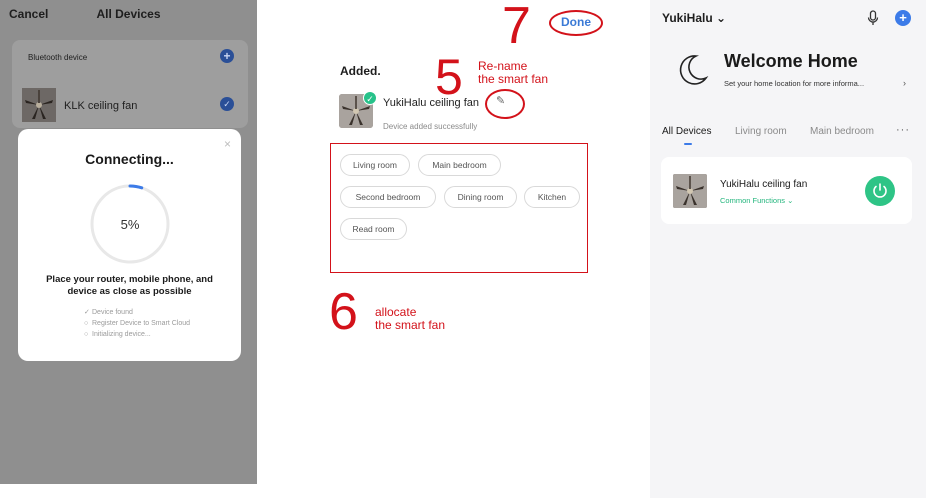 The image size is (926, 498). What do you see at coordinates (373, 229) in the screenshot?
I see `room-chip-read-room: Read room` at bounding box center [373, 229].